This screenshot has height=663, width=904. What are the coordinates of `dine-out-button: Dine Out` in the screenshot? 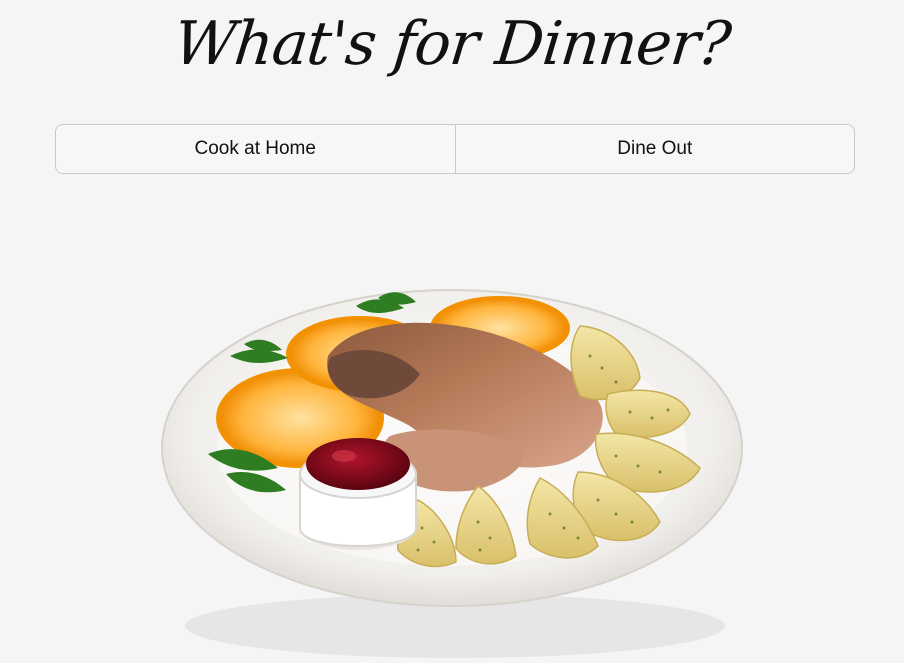 It's located at (654, 149).